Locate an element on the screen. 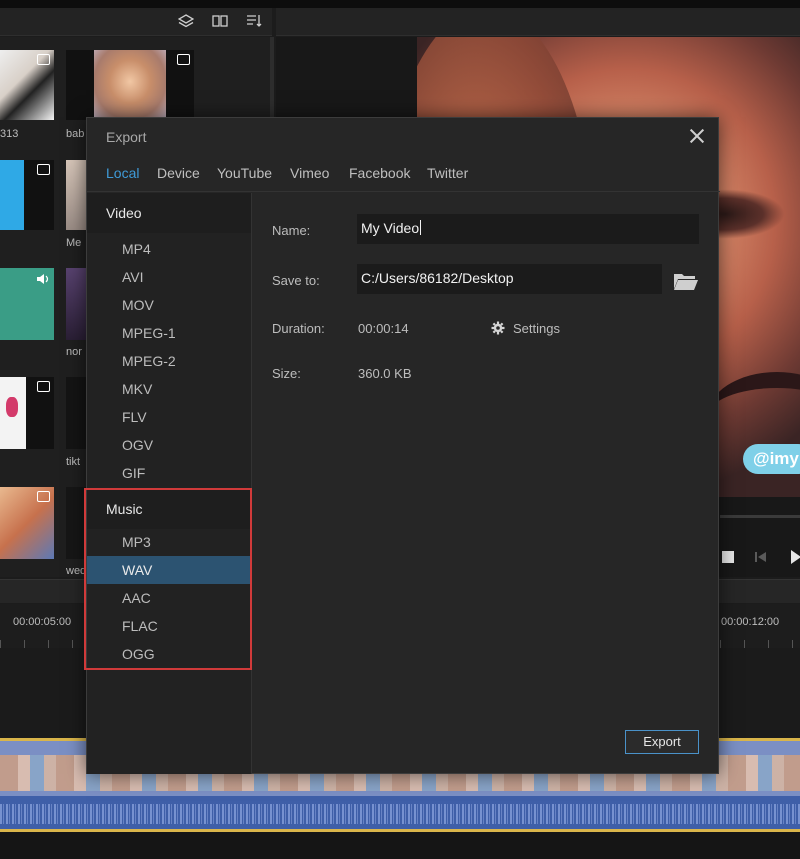 The image size is (800, 859). ruler-time-label: 00:00:12:00 is located at coordinates (750, 622).